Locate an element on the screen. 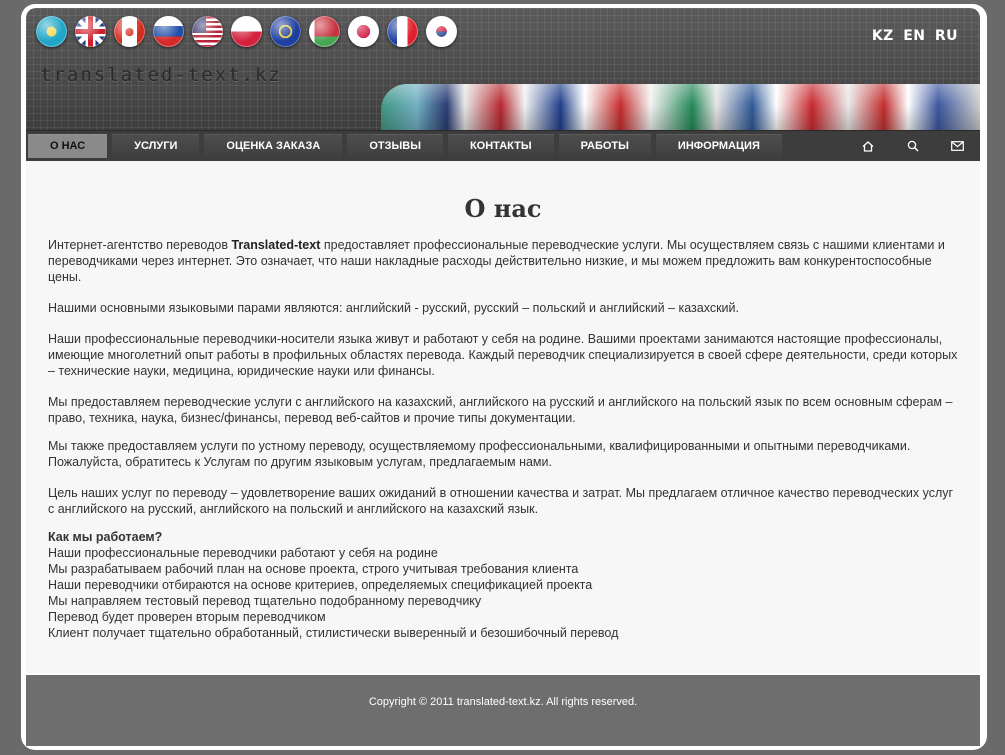  nav-item-works: РАБОТЫ is located at coordinates (604, 146).